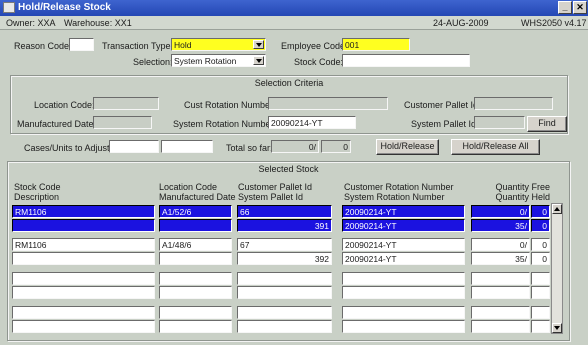 This screenshot has width=588, height=345. Describe the element at coordinates (218, 44) in the screenshot. I see `transaction-type-select: Hold` at that location.